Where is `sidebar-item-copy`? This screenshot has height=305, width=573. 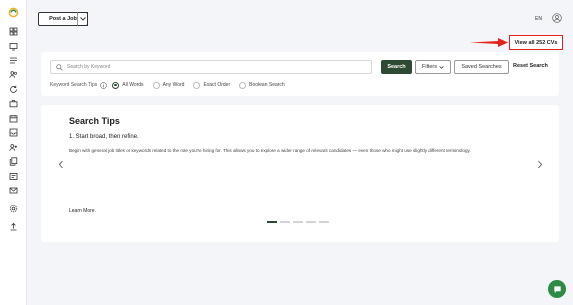 sidebar-item-copy is located at coordinates (13, 161).